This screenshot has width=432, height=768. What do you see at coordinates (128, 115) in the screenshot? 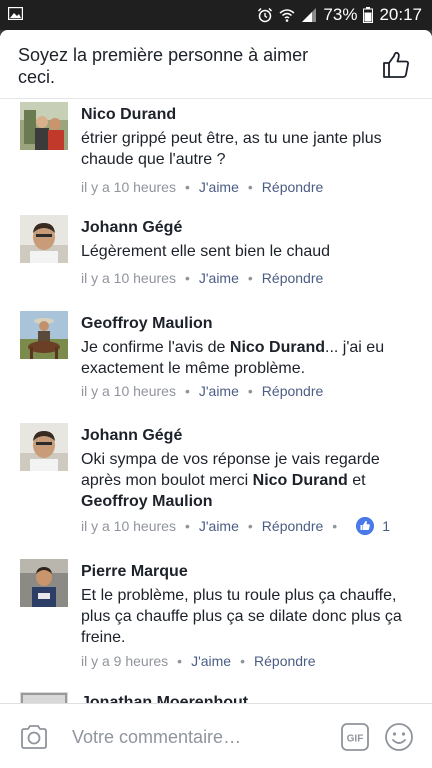
I see `comment-author: Nico Durand` at bounding box center [128, 115].